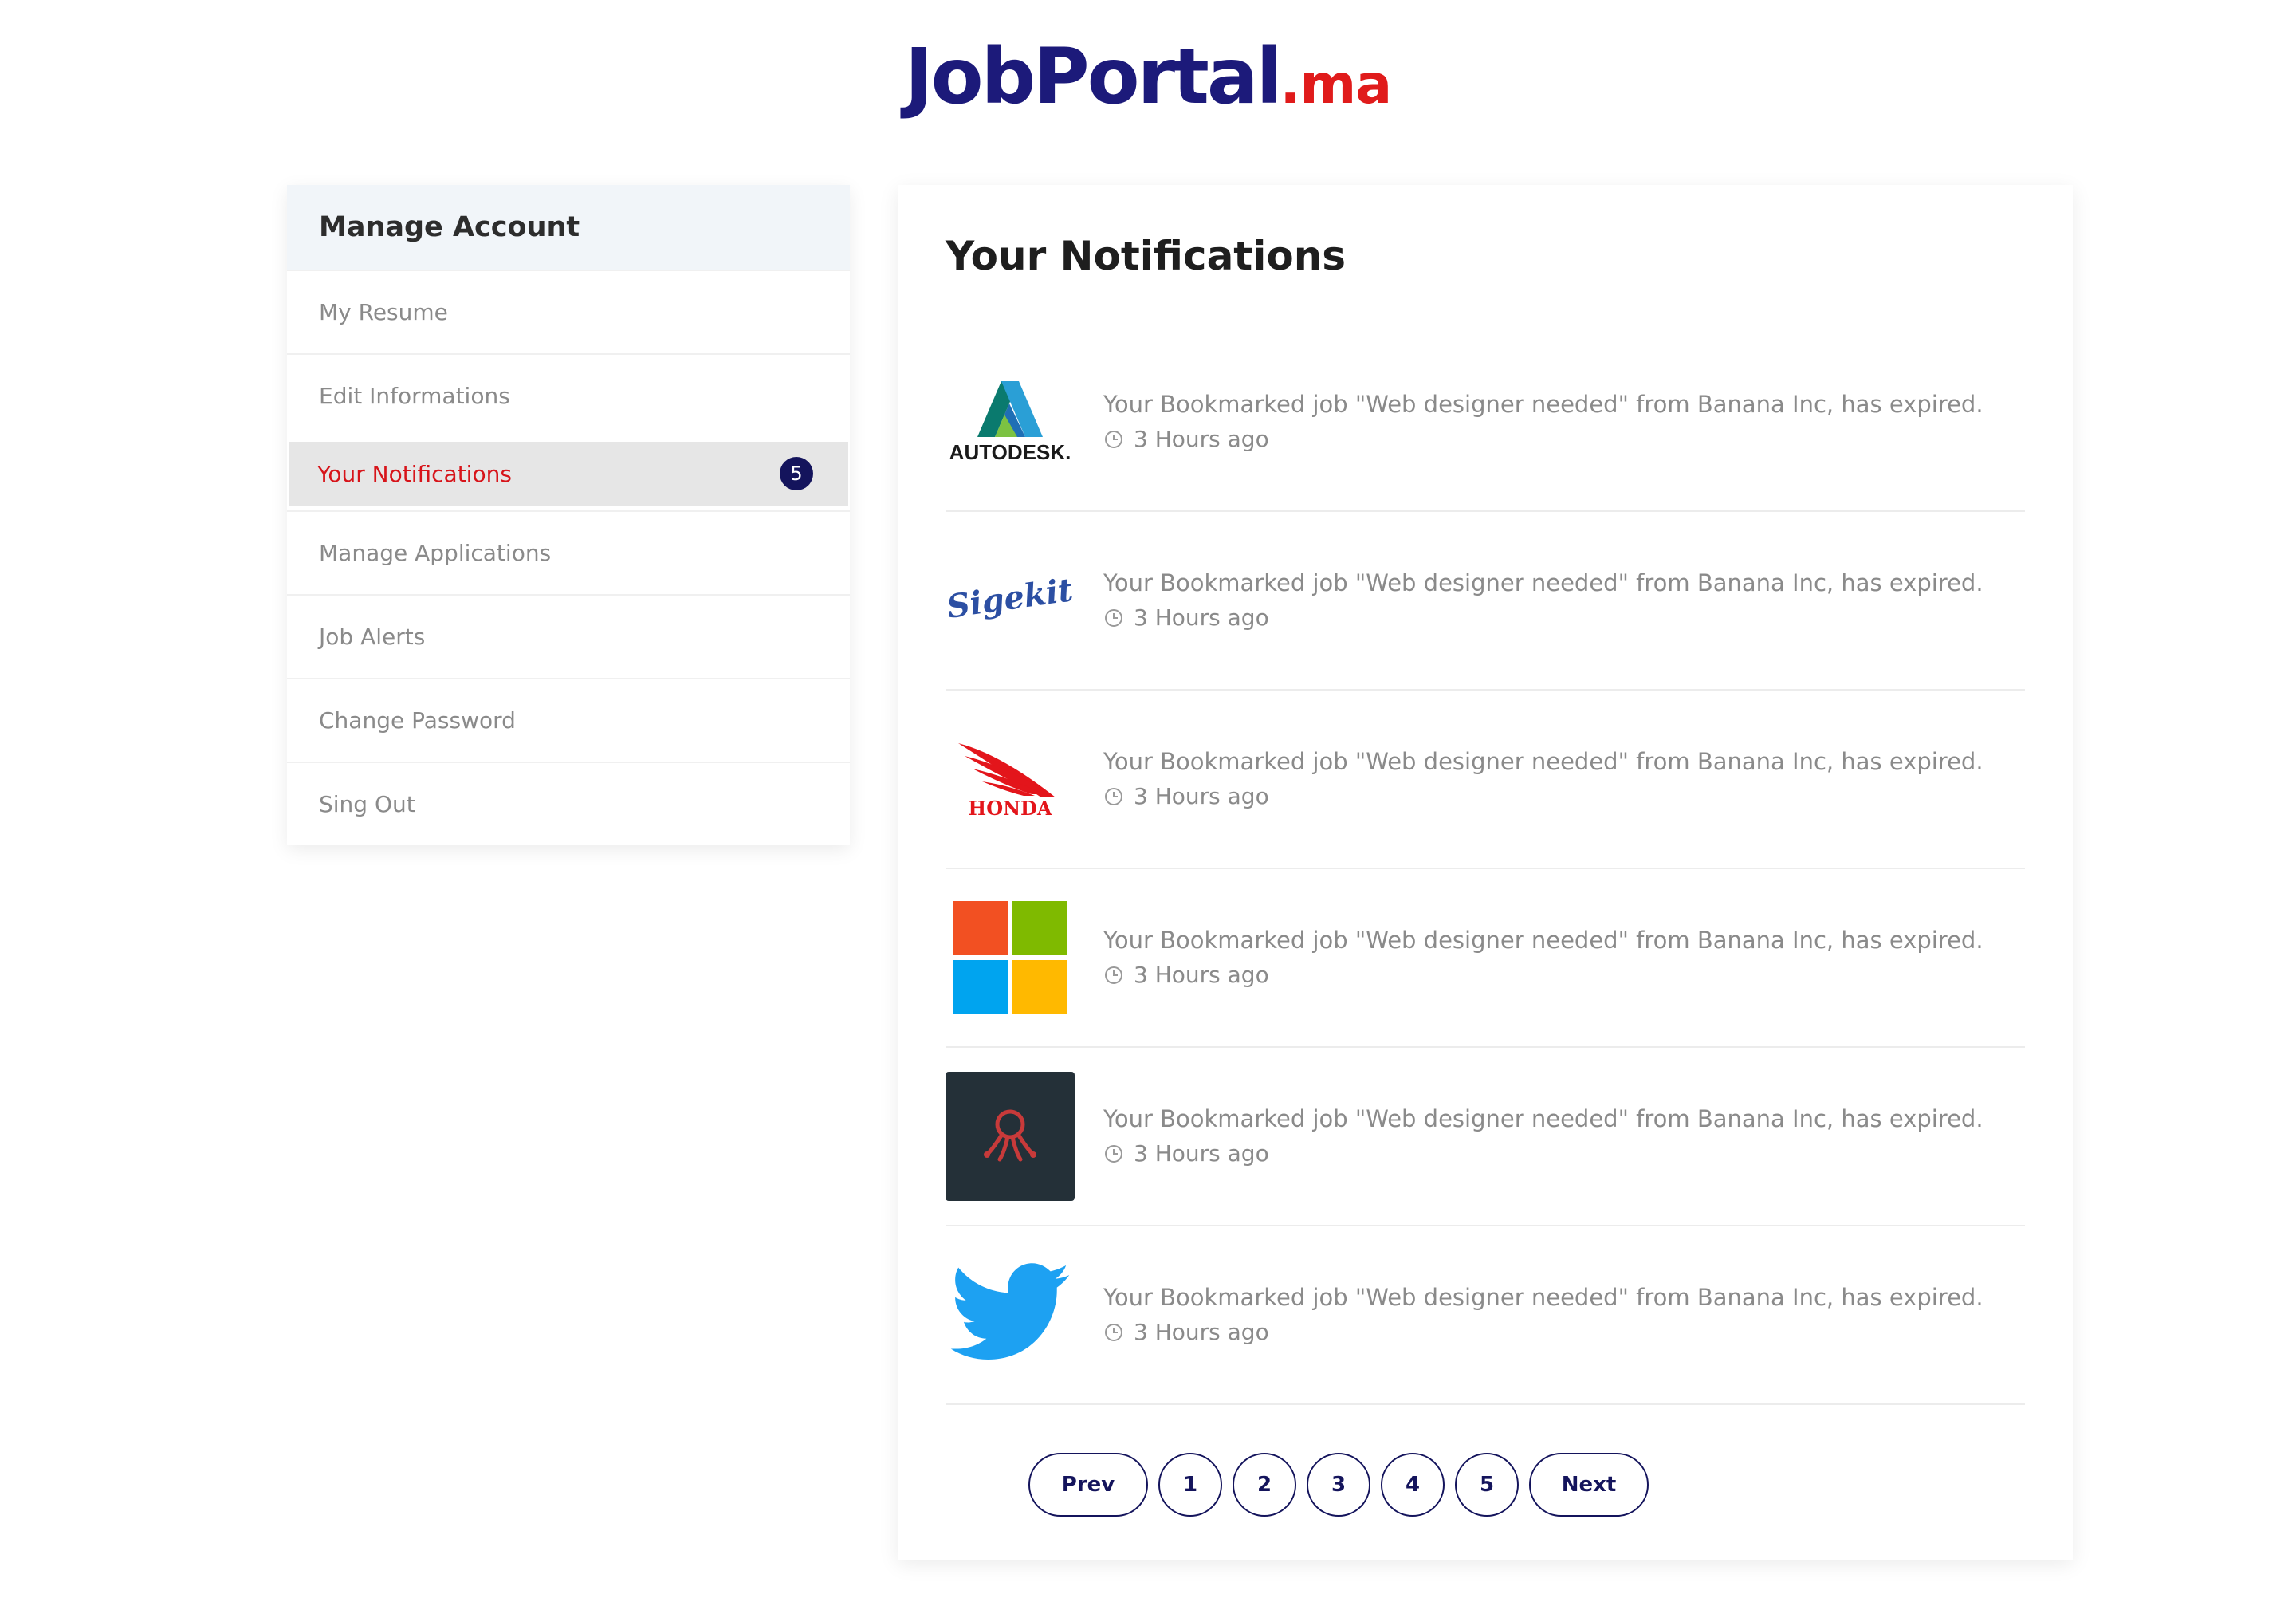 This screenshot has width=2296, height=1598. What do you see at coordinates (1487, 1485) in the screenshot?
I see `page-5-button: 5` at bounding box center [1487, 1485].